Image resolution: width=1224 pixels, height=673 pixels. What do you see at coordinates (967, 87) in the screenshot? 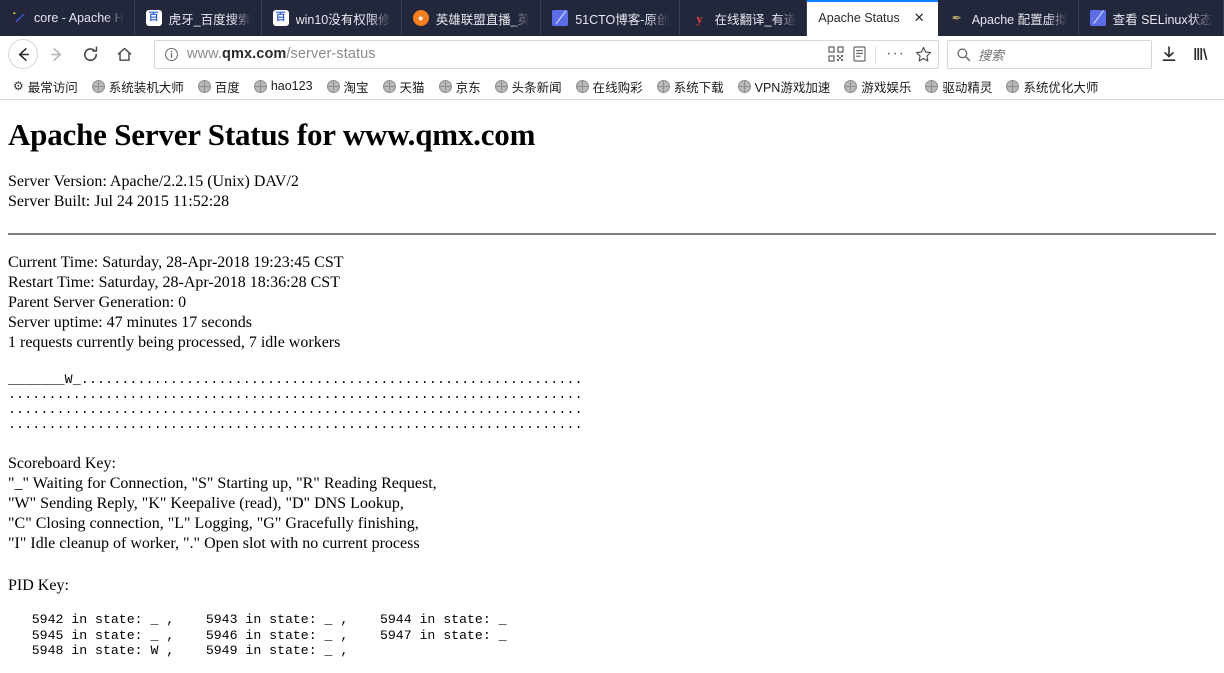
I see `bookmark-label: 驱动精灵` at bounding box center [967, 87].